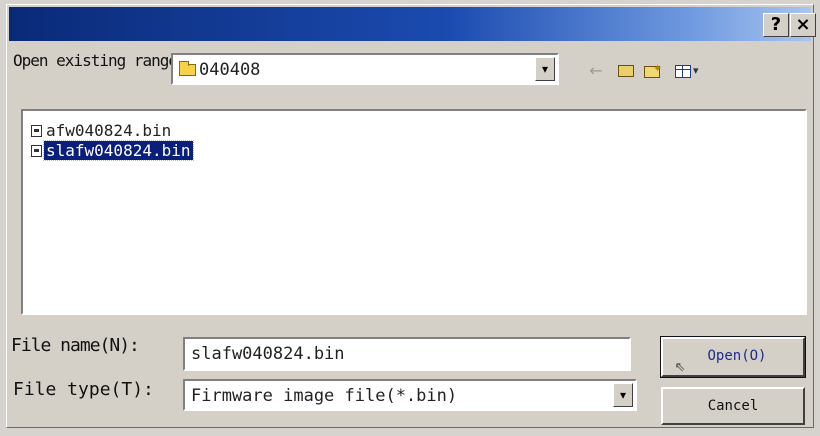 The height and width of the screenshot is (436, 820). Describe the element at coordinates (109, 130) in the screenshot. I see `file-name: afw040824.bin` at that location.